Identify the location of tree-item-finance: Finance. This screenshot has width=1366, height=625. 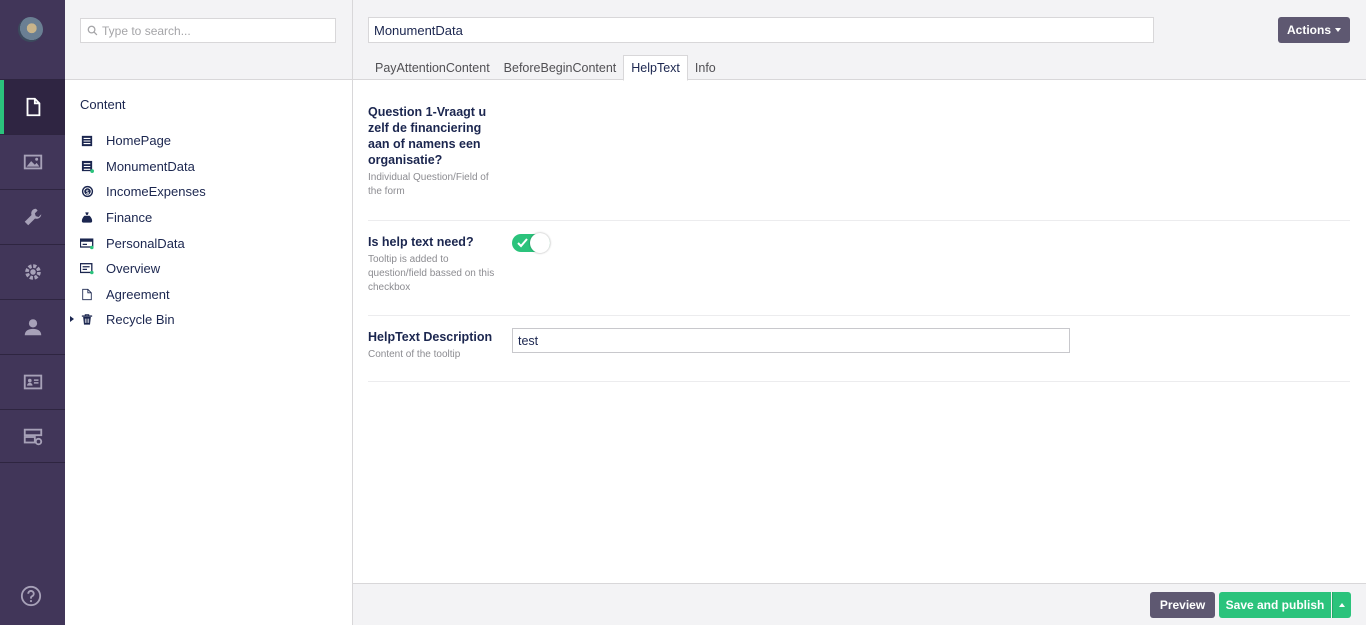
(208, 218).